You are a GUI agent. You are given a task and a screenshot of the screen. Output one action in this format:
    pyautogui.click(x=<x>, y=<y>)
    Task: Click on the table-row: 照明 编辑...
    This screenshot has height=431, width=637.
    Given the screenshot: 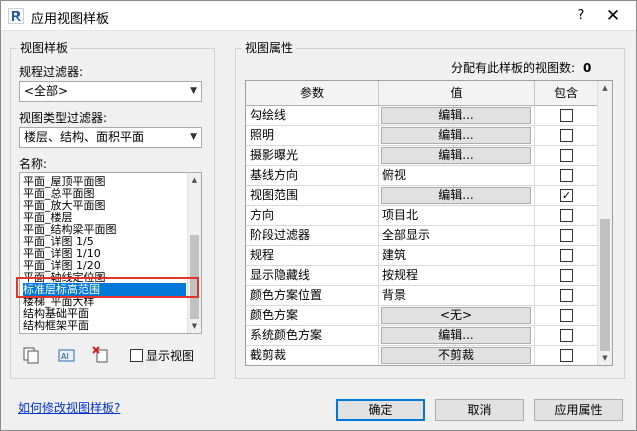 What is the action you would take?
    pyautogui.click(x=422, y=136)
    